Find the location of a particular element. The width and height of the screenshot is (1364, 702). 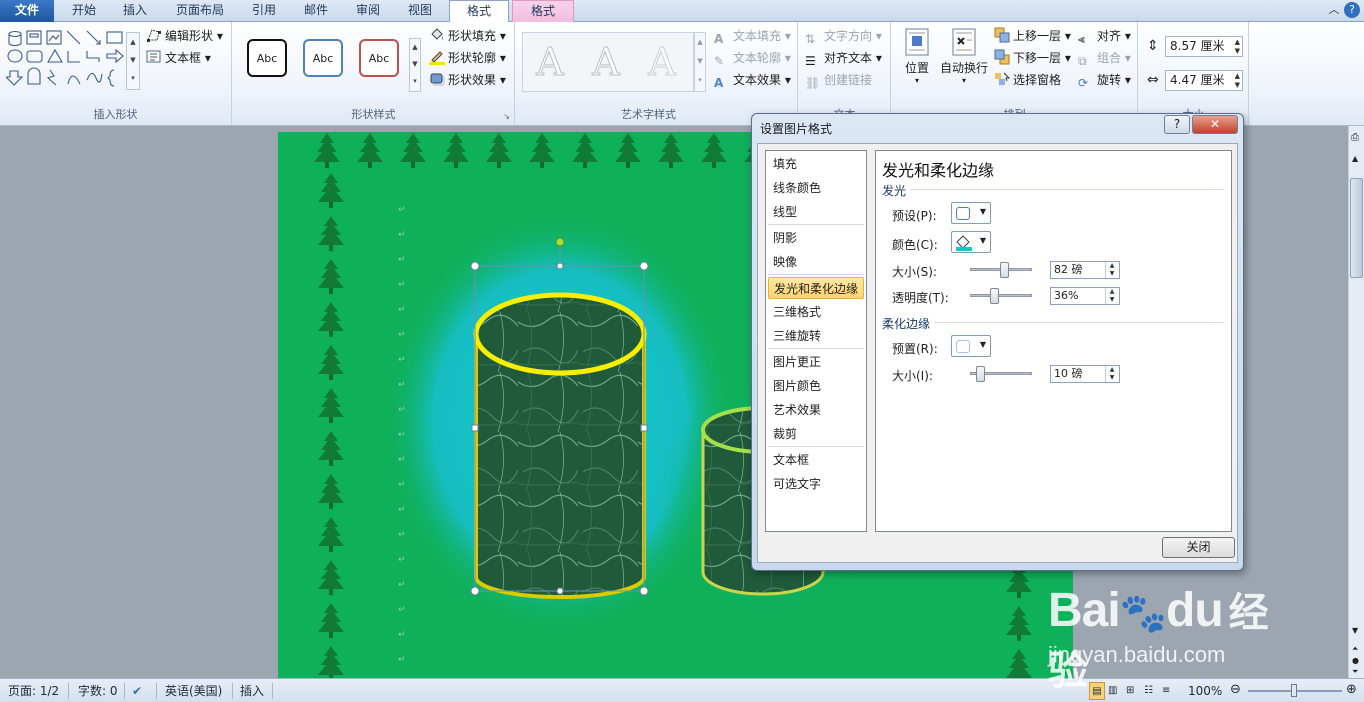

align-button: ⫷ 对齐 ▾ is located at coordinates (1104, 36).